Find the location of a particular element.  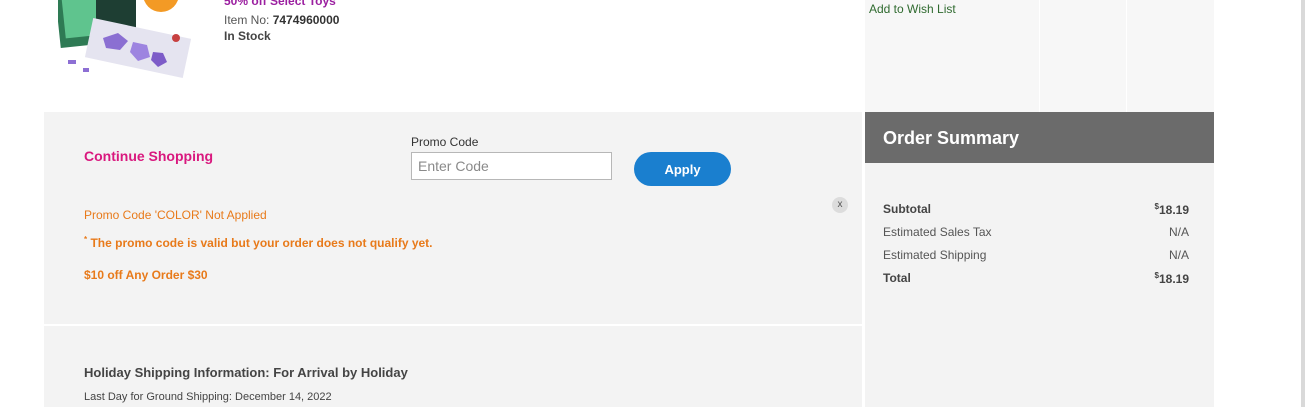

promo-code-label: Promo Code is located at coordinates (445, 142).